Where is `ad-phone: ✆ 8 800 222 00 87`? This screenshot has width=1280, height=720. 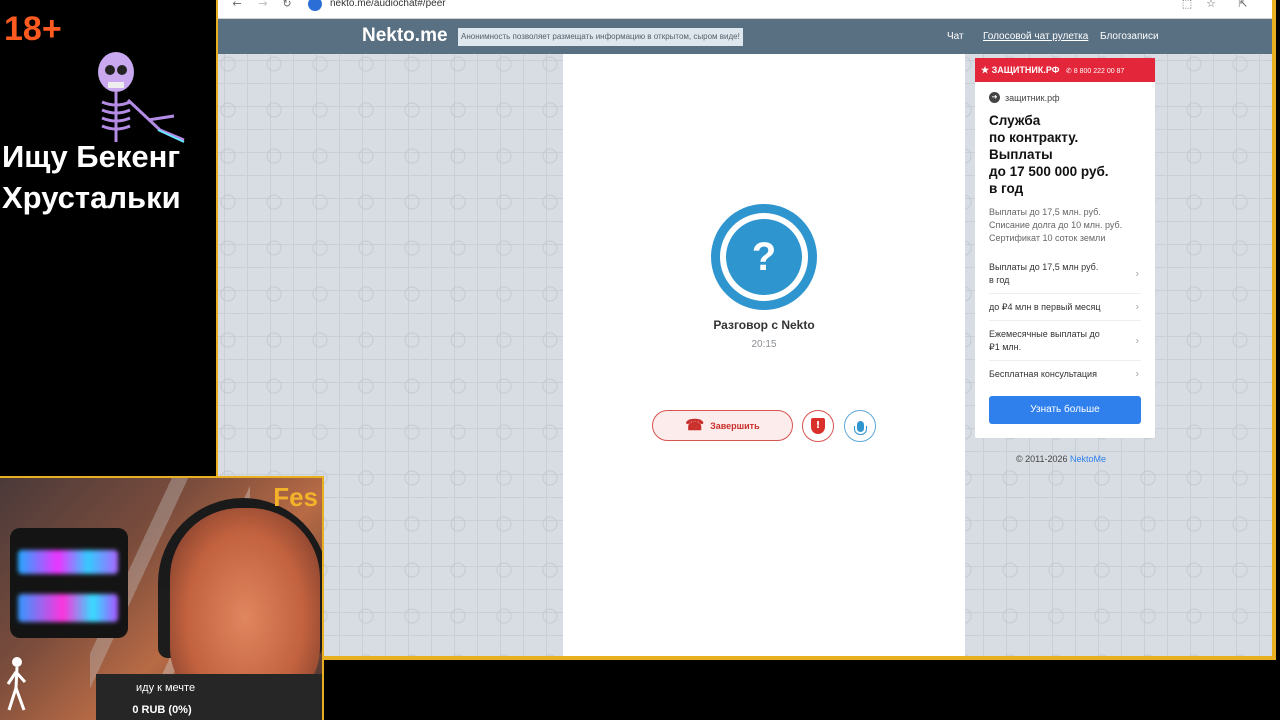 ad-phone: ✆ 8 800 222 00 87 is located at coordinates (1095, 71).